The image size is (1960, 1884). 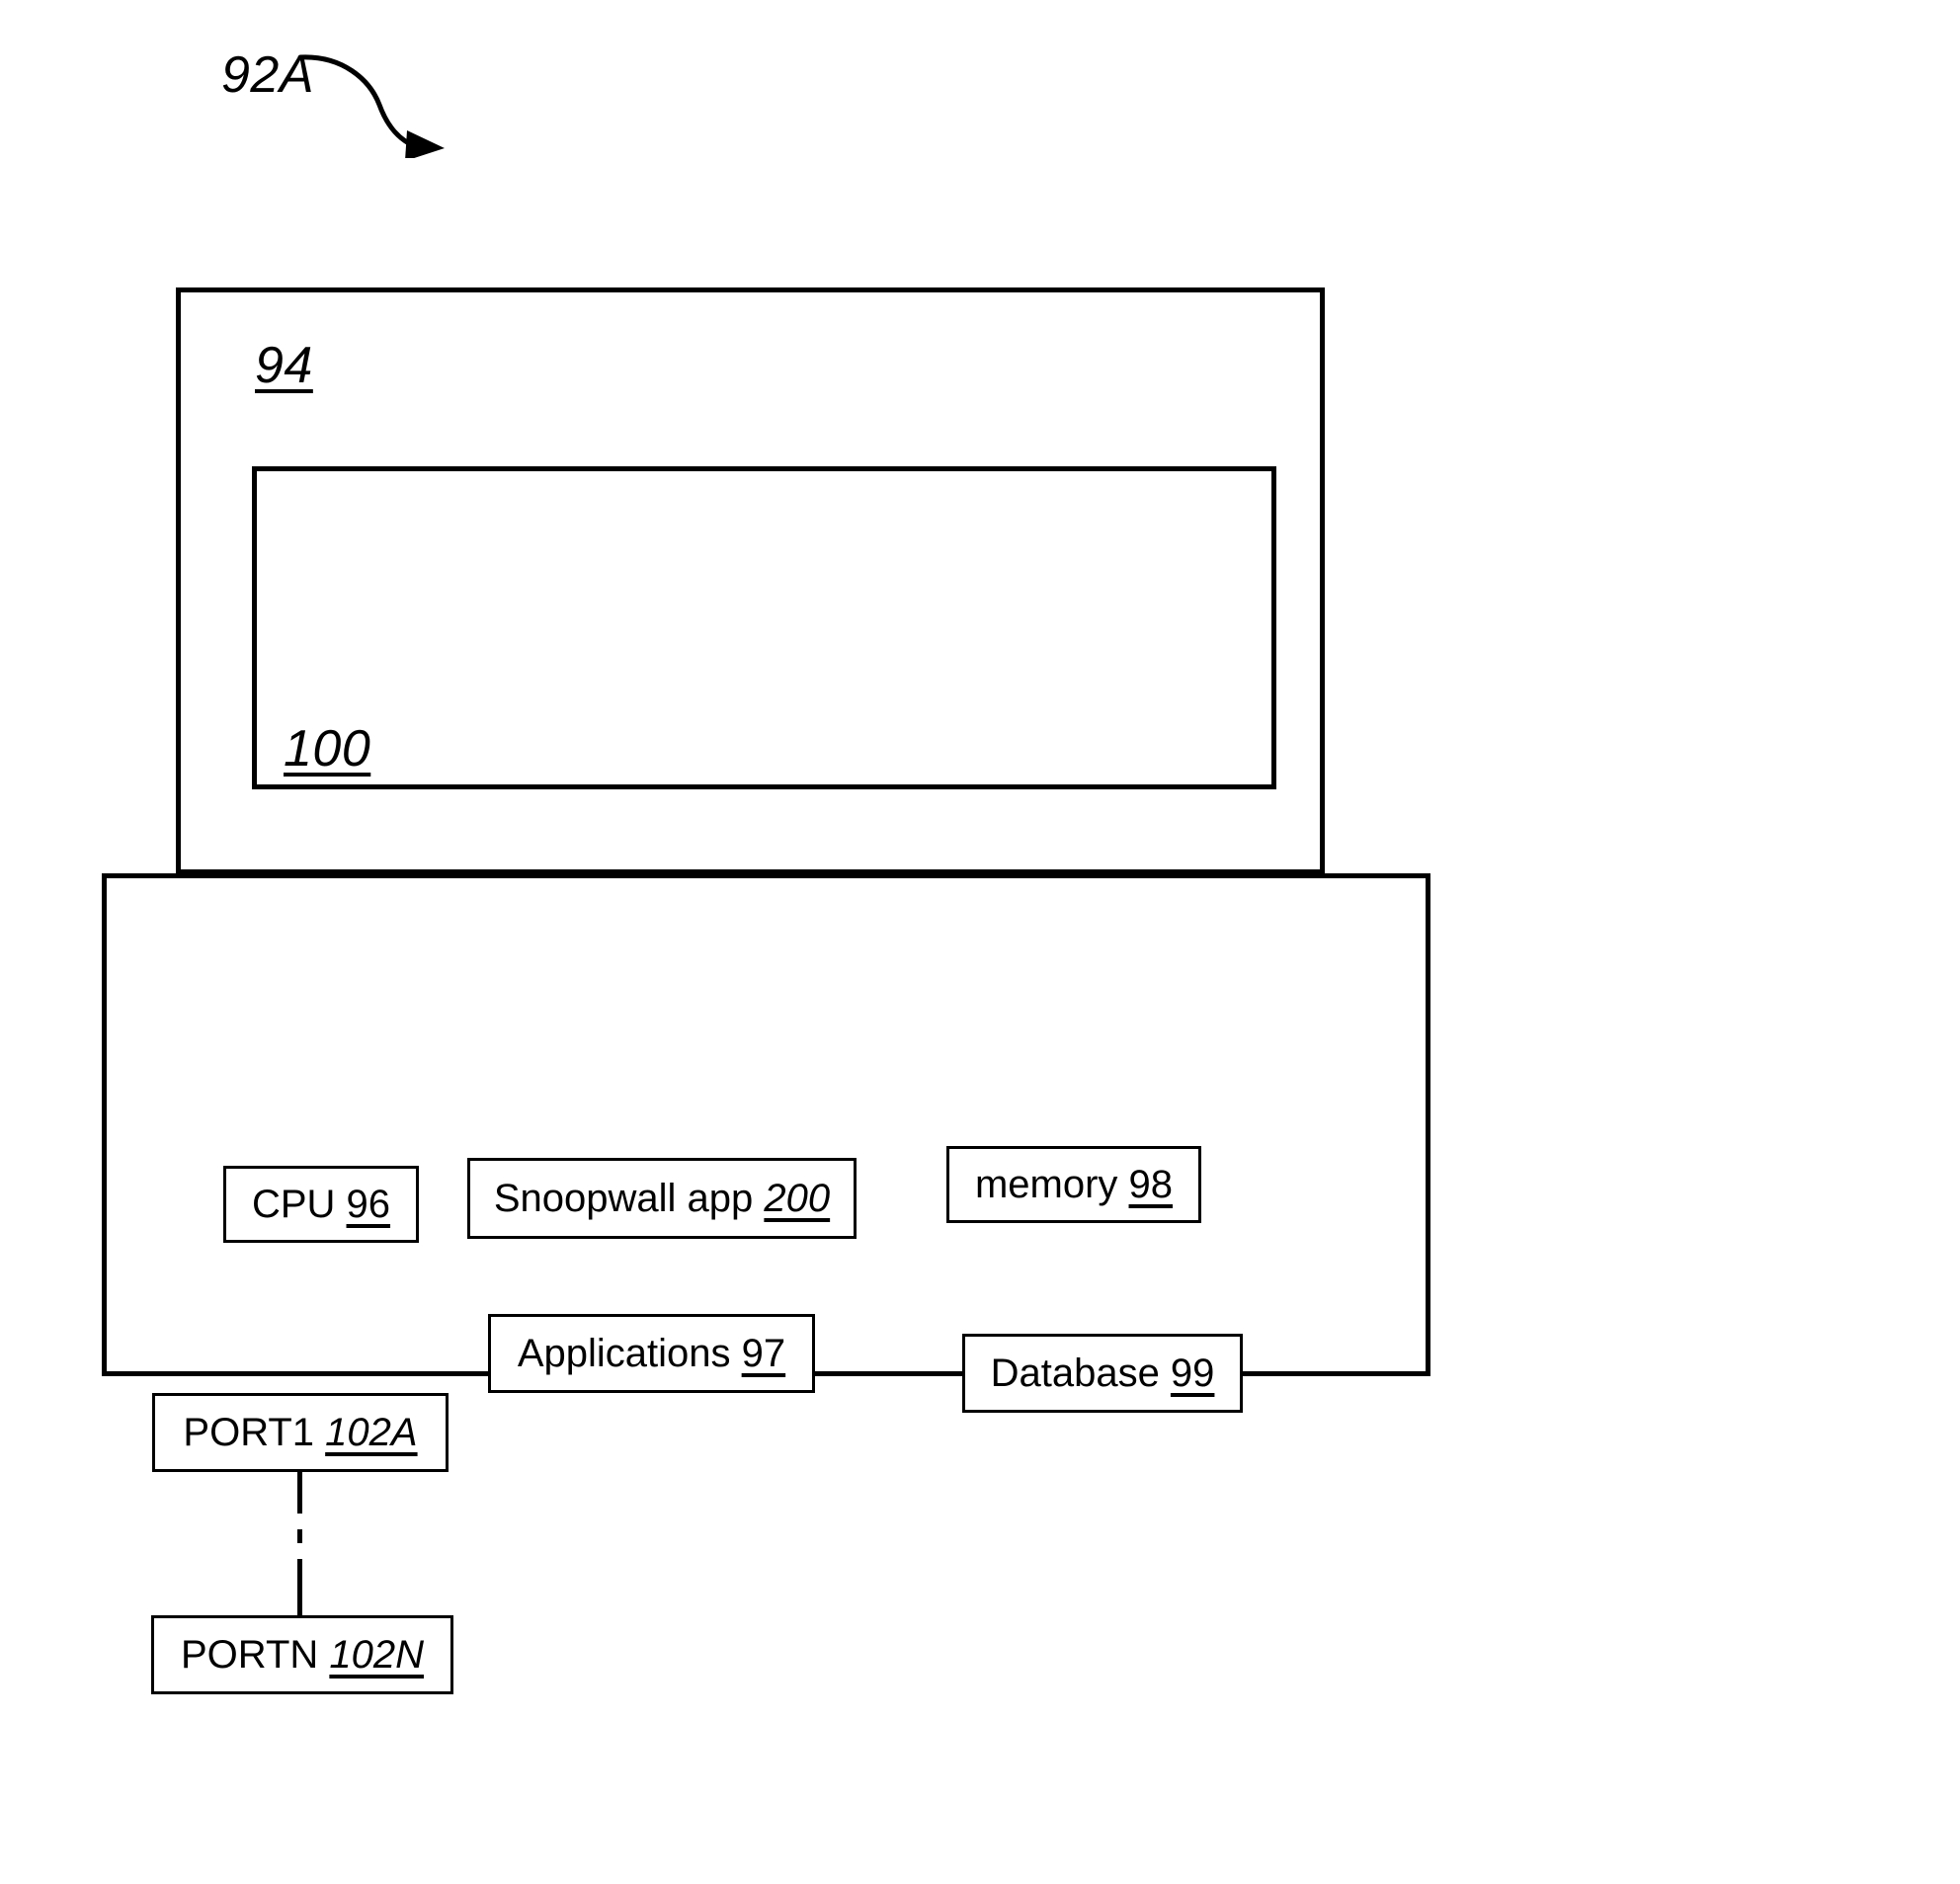 I want to click on component-box-port1: PORT1 102A, so click(x=300, y=1432).